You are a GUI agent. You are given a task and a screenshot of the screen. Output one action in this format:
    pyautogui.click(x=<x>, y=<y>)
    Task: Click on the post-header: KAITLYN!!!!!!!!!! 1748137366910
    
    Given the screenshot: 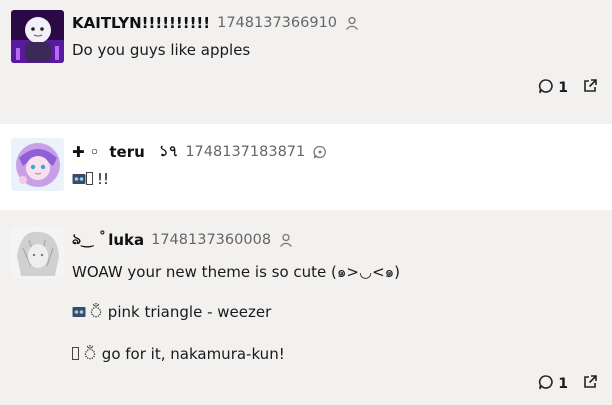 What is the action you would take?
    pyautogui.click(x=335, y=23)
    